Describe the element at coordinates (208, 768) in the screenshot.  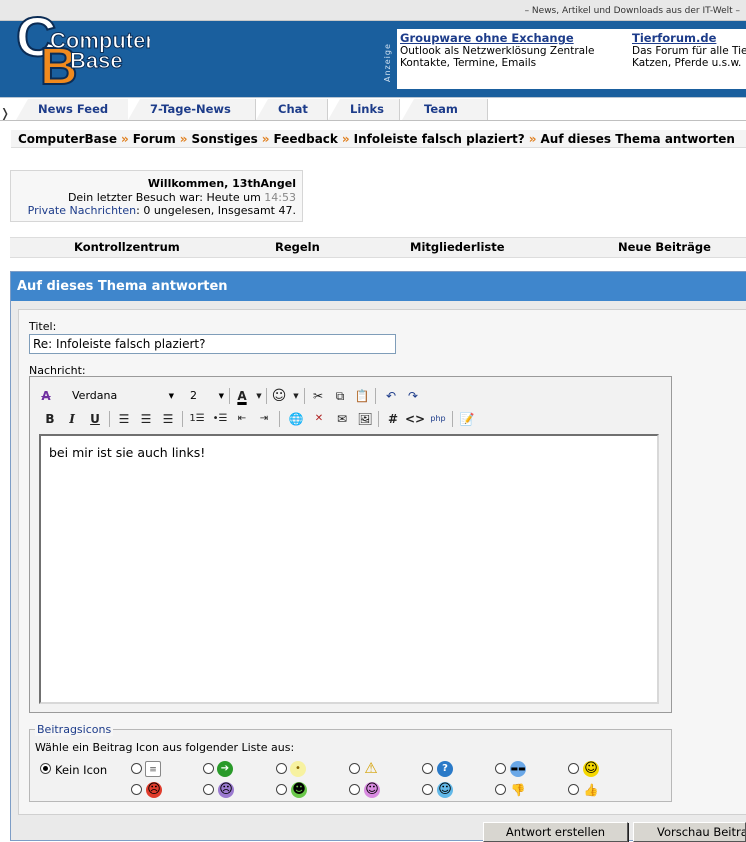
I see `radio-arrow` at that location.